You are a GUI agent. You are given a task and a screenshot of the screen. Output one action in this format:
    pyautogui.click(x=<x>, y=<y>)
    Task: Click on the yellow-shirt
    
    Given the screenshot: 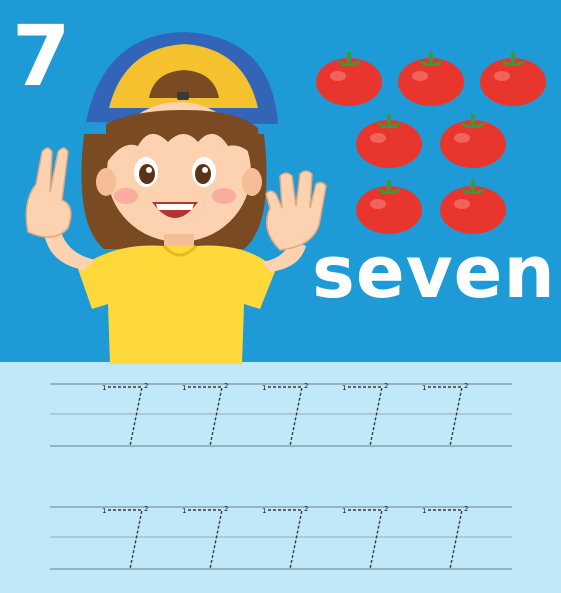 What is the action you would take?
    pyautogui.click(x=177, y=304)
    